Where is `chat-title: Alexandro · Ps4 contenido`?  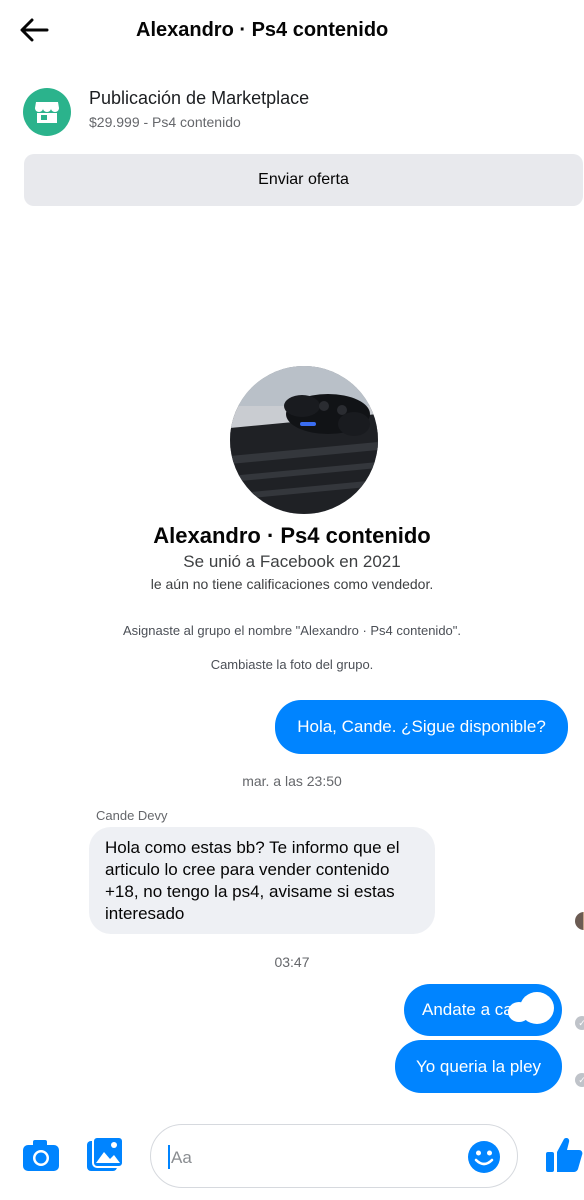 chat-title: Alexandro · Ps4 contenido is located at coordinates (262, 30).